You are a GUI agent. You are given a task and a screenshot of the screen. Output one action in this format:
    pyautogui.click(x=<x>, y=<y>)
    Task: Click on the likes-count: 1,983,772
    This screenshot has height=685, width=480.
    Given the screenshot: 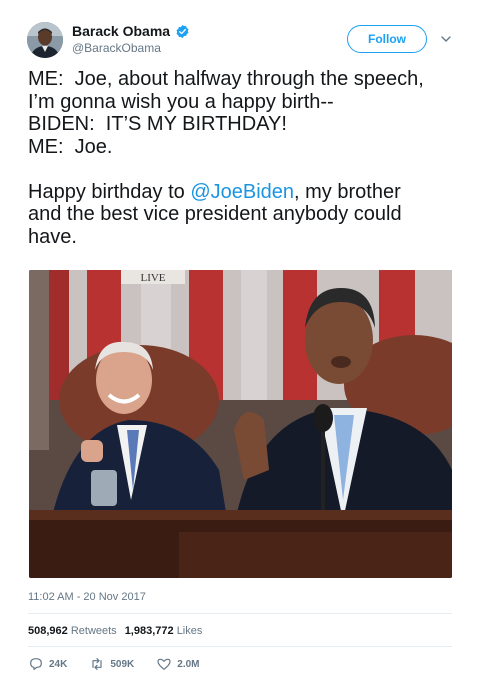 What is the action you would take?
    pyautogui.click(x=149, y=631)
    